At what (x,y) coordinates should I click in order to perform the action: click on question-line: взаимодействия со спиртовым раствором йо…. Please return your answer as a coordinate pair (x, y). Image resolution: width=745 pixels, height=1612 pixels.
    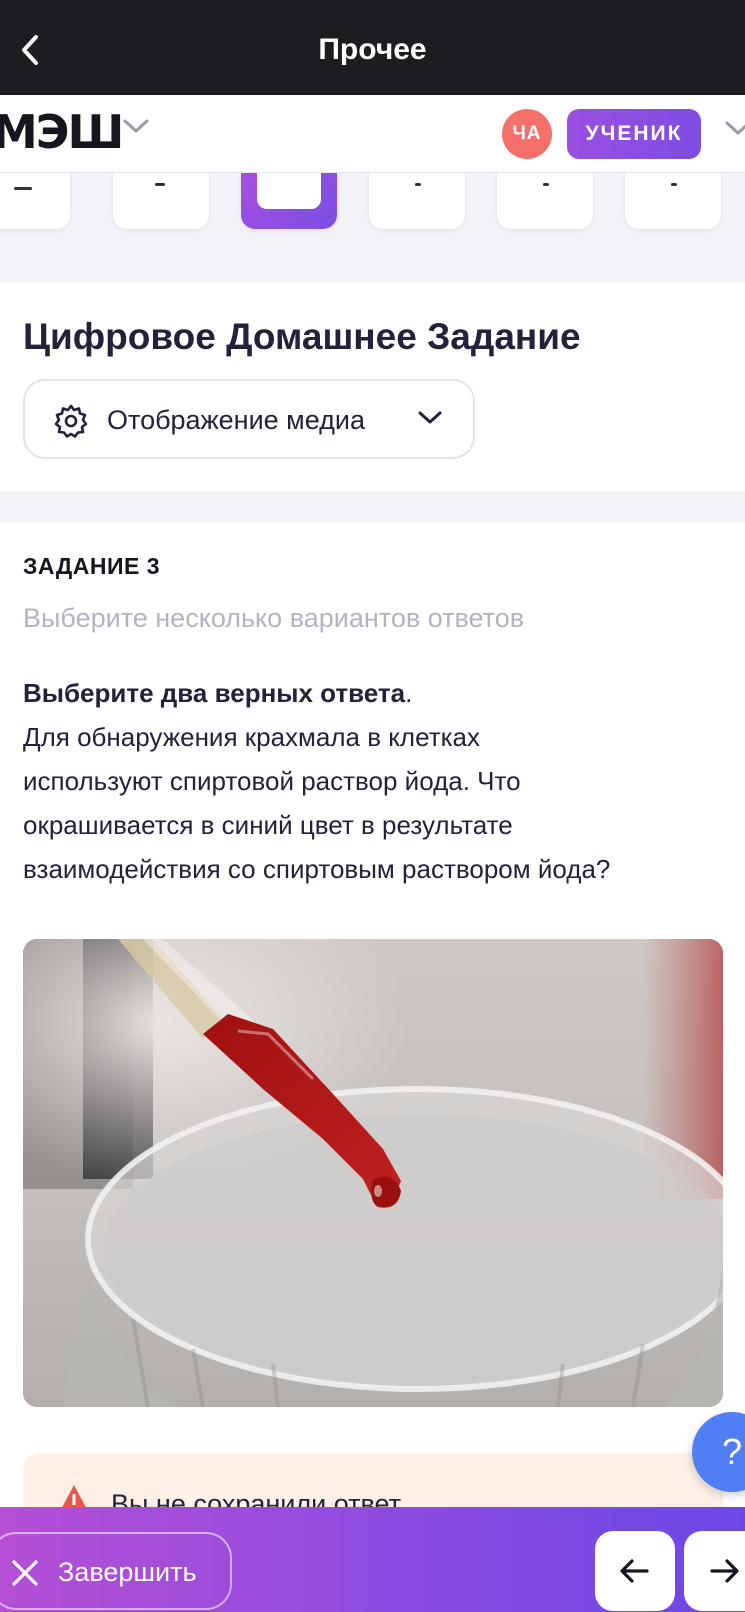
    Looking at the image, I should click on (317, 869).